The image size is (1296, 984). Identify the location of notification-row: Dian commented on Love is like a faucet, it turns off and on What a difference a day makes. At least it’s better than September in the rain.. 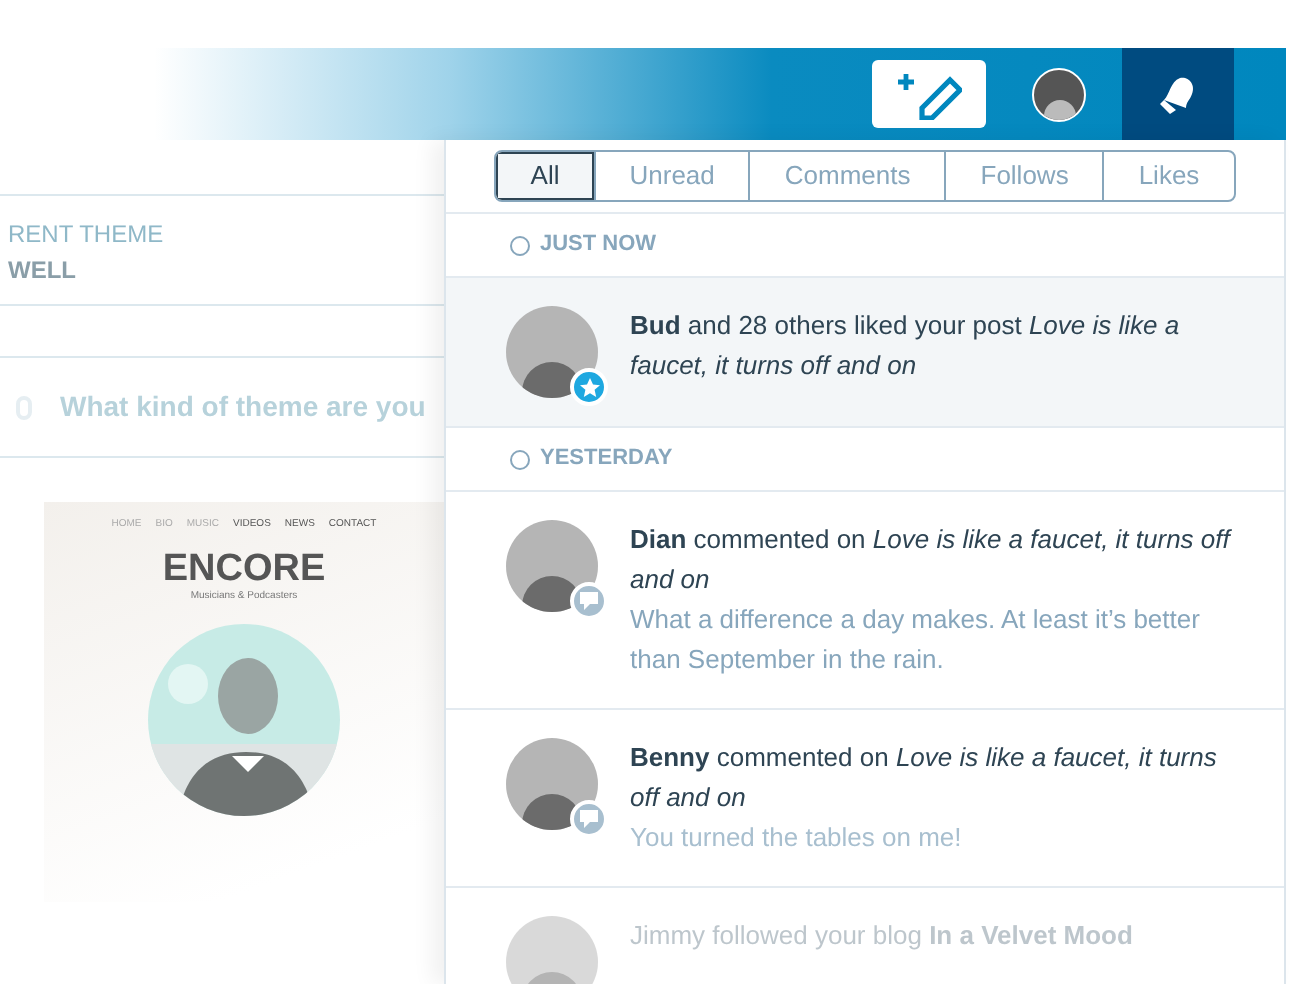
(865, 601).